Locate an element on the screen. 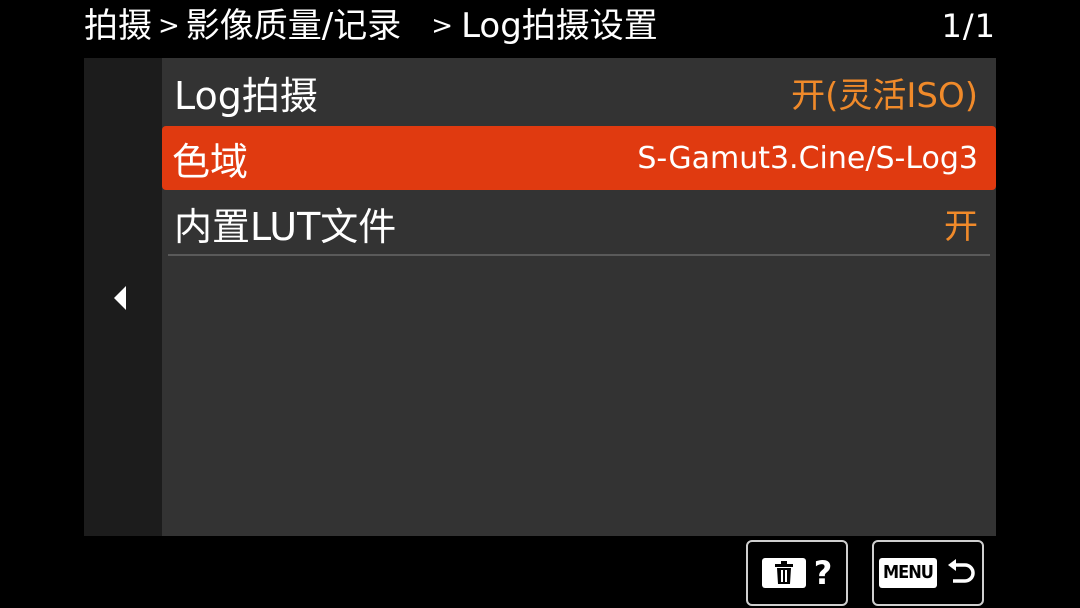 Image resolution: width=1080 pixels, height=608 pixels. page-title: Log拍摄设置 is located at coordinates (559, 26).